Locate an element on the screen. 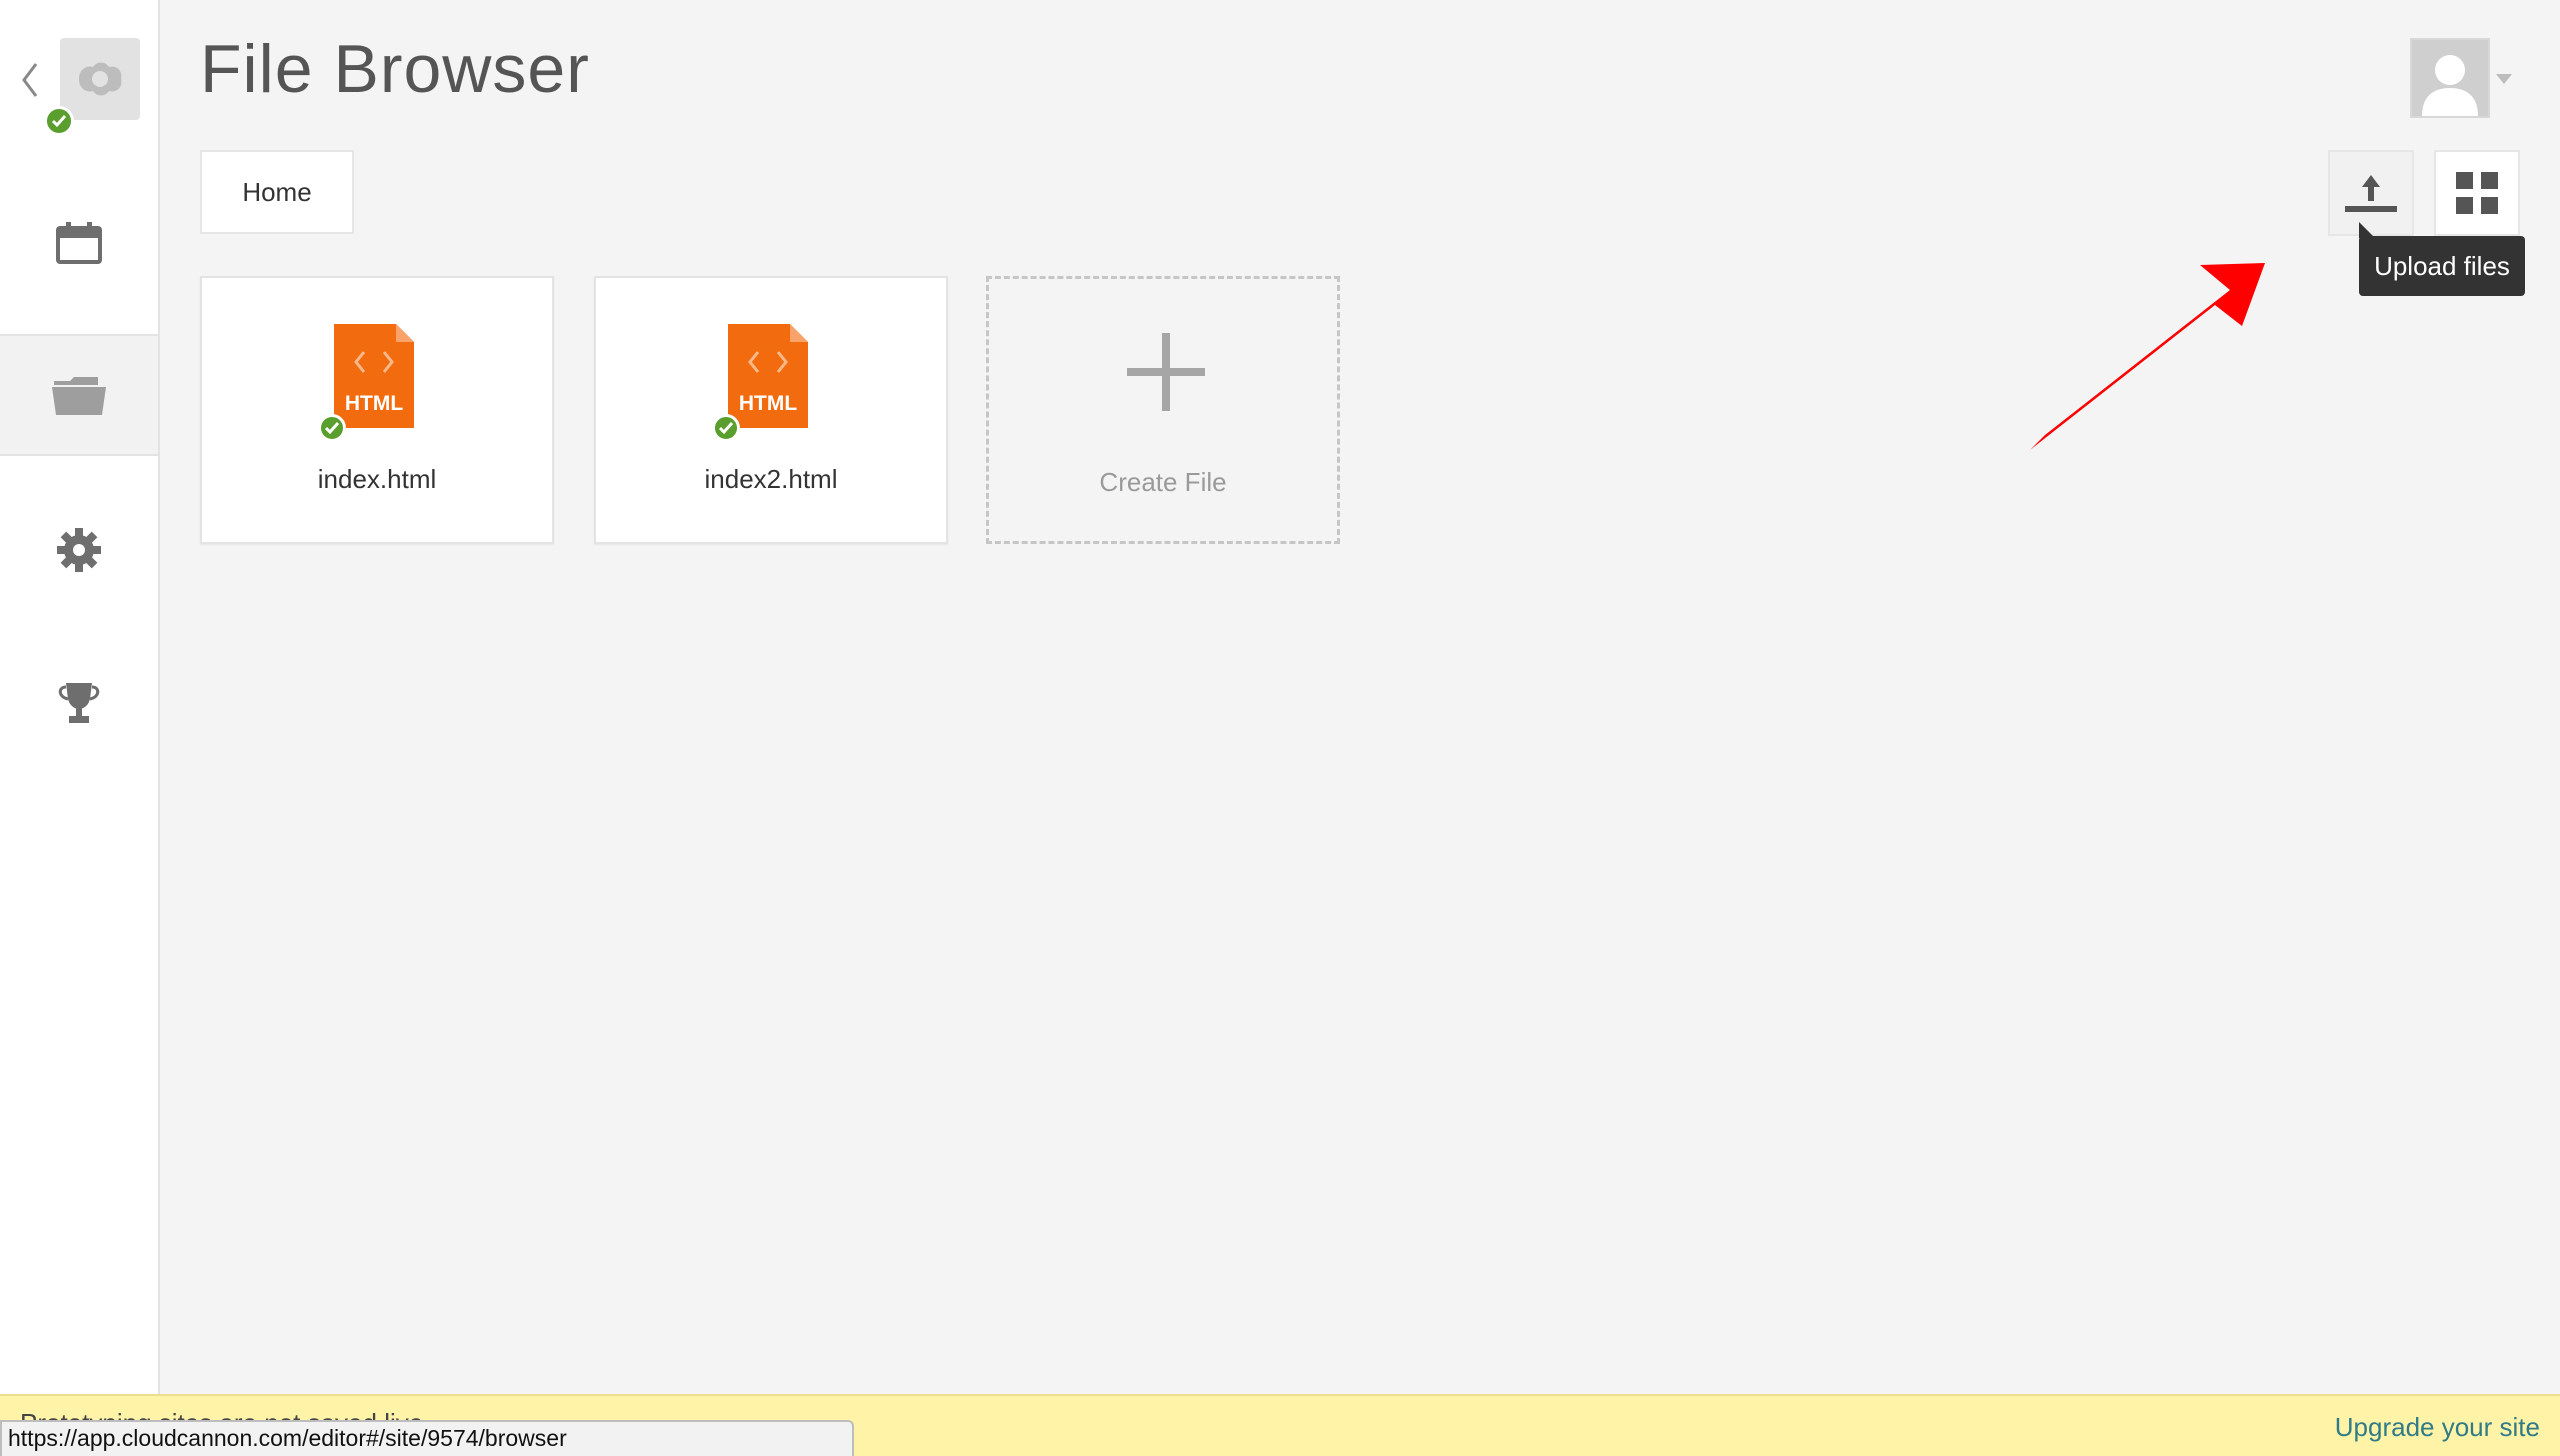 The height and width of the screenshot is (1456, 2560). create-file-button: Create File is located at coordinates (1163, 410).